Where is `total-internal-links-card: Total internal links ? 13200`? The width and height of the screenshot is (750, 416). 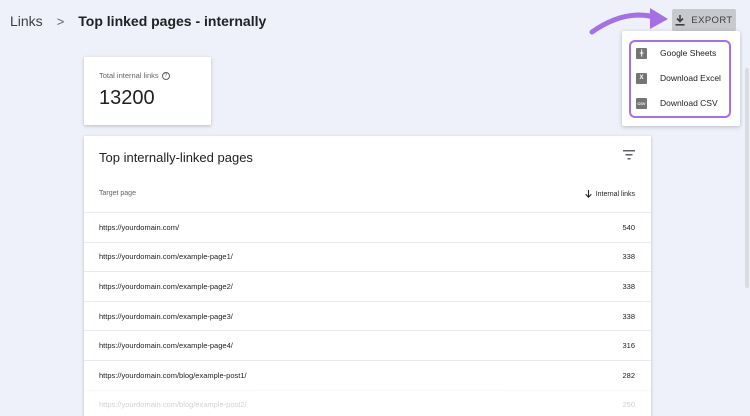 total-internal-links-card: Total internal links ? 13200 is located at coordinates (147, 91).